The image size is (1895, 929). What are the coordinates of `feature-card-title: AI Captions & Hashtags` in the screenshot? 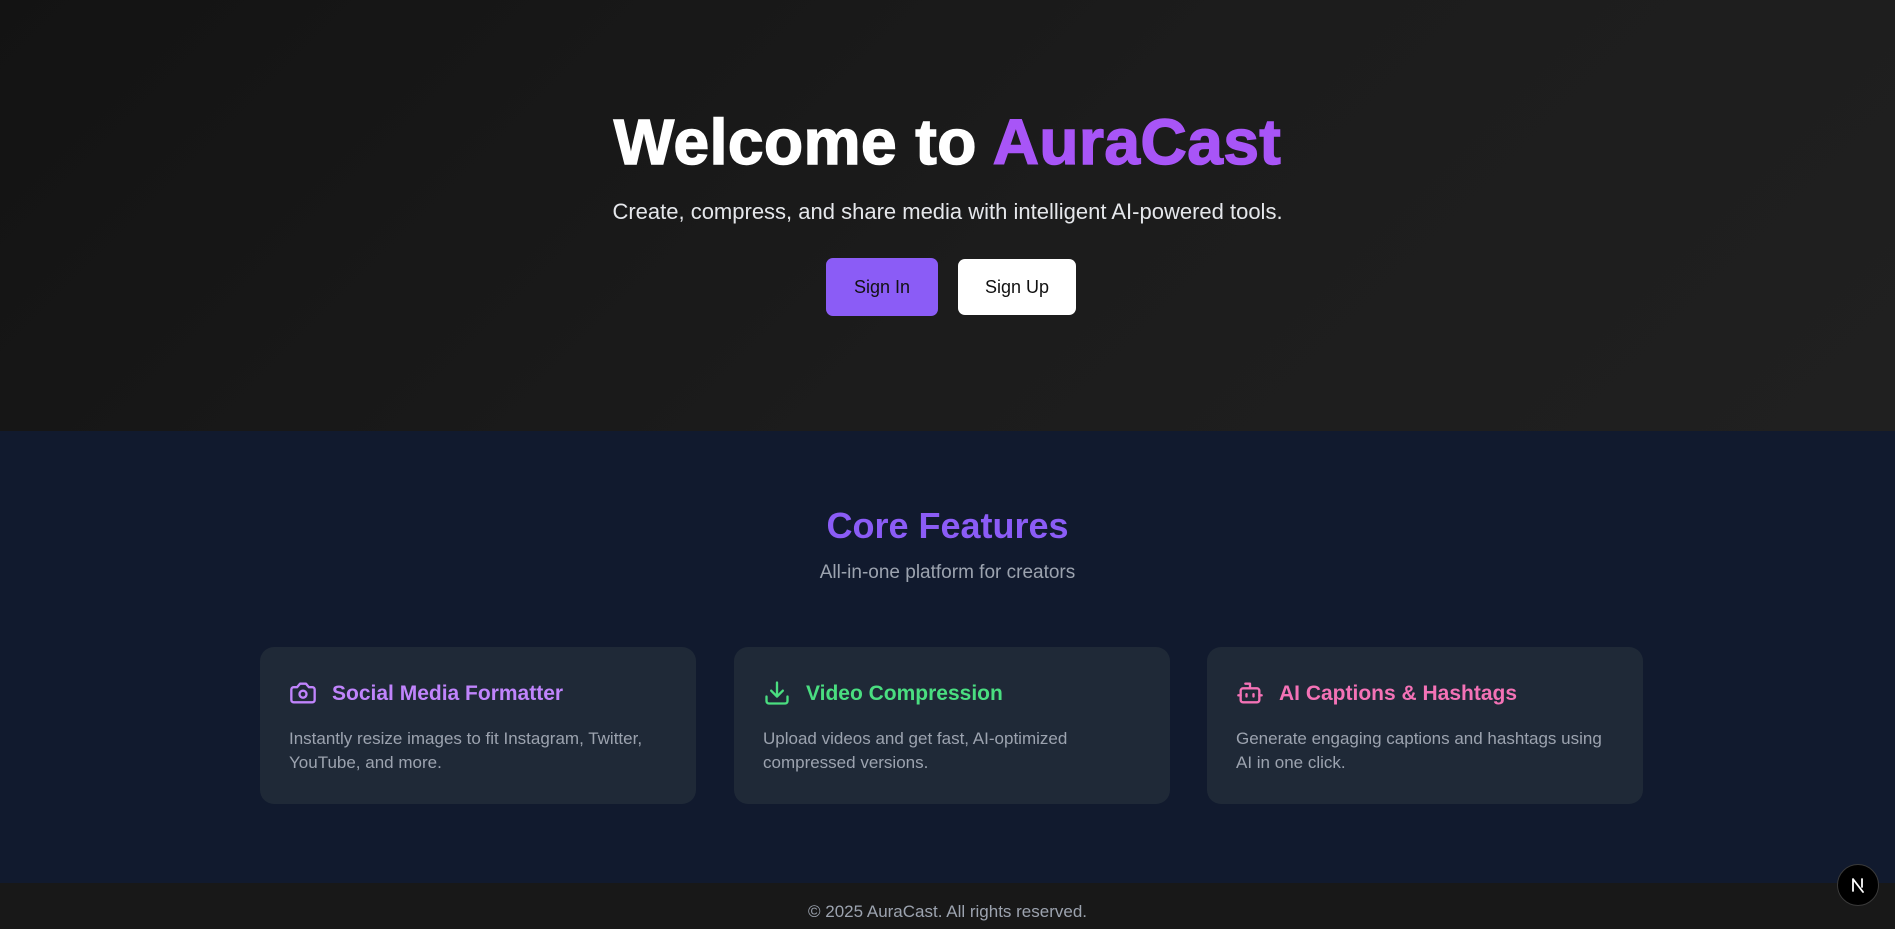 It's located at (1398, 693).